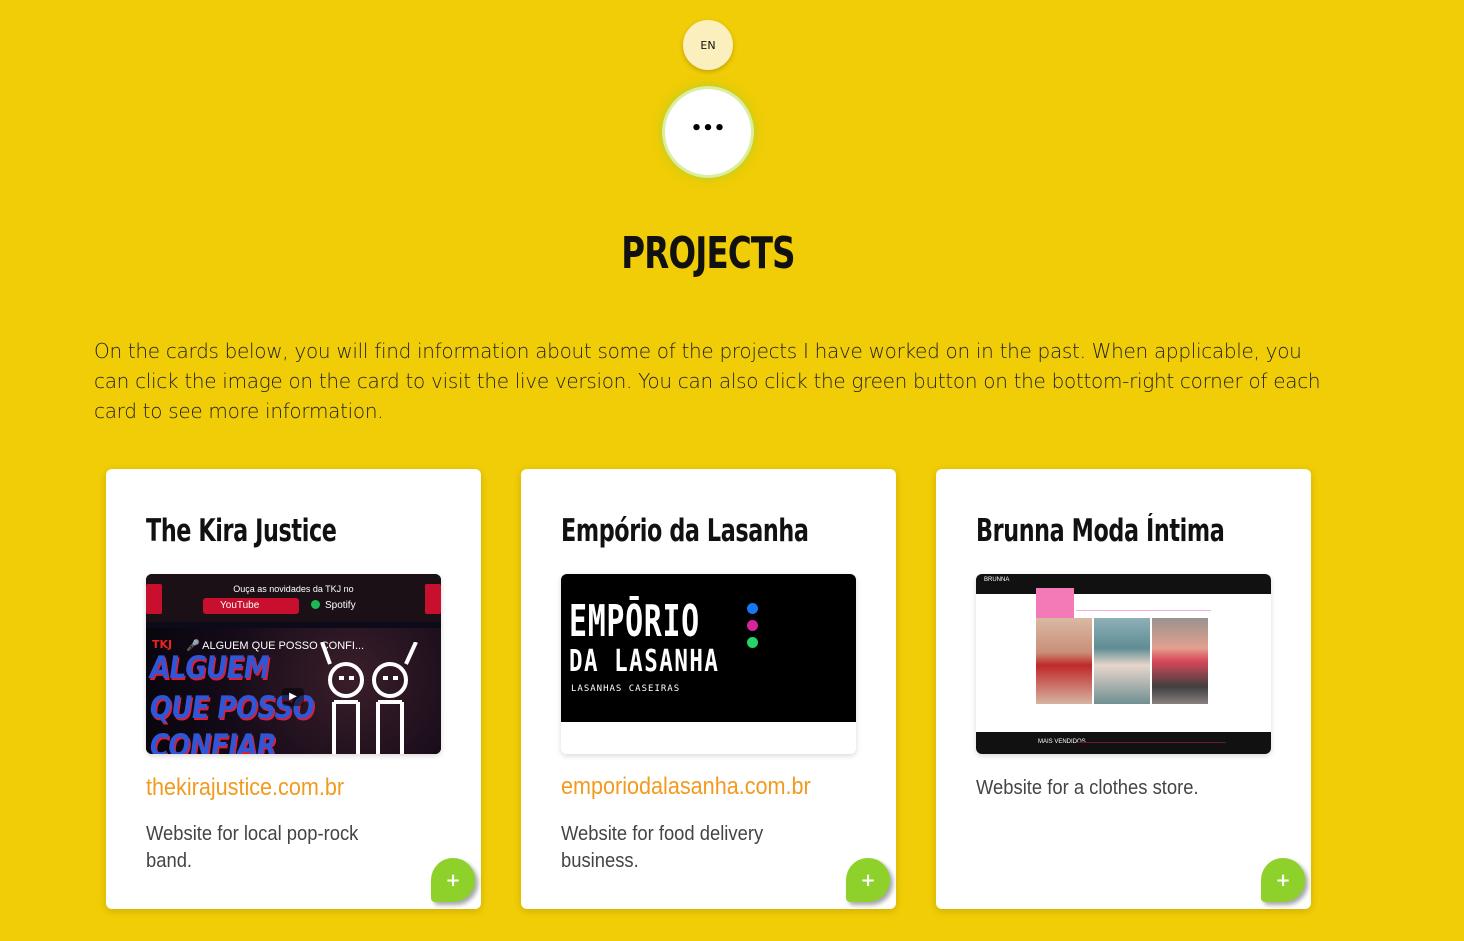  I want to click on whatsapp-icon, so click(752, 642).